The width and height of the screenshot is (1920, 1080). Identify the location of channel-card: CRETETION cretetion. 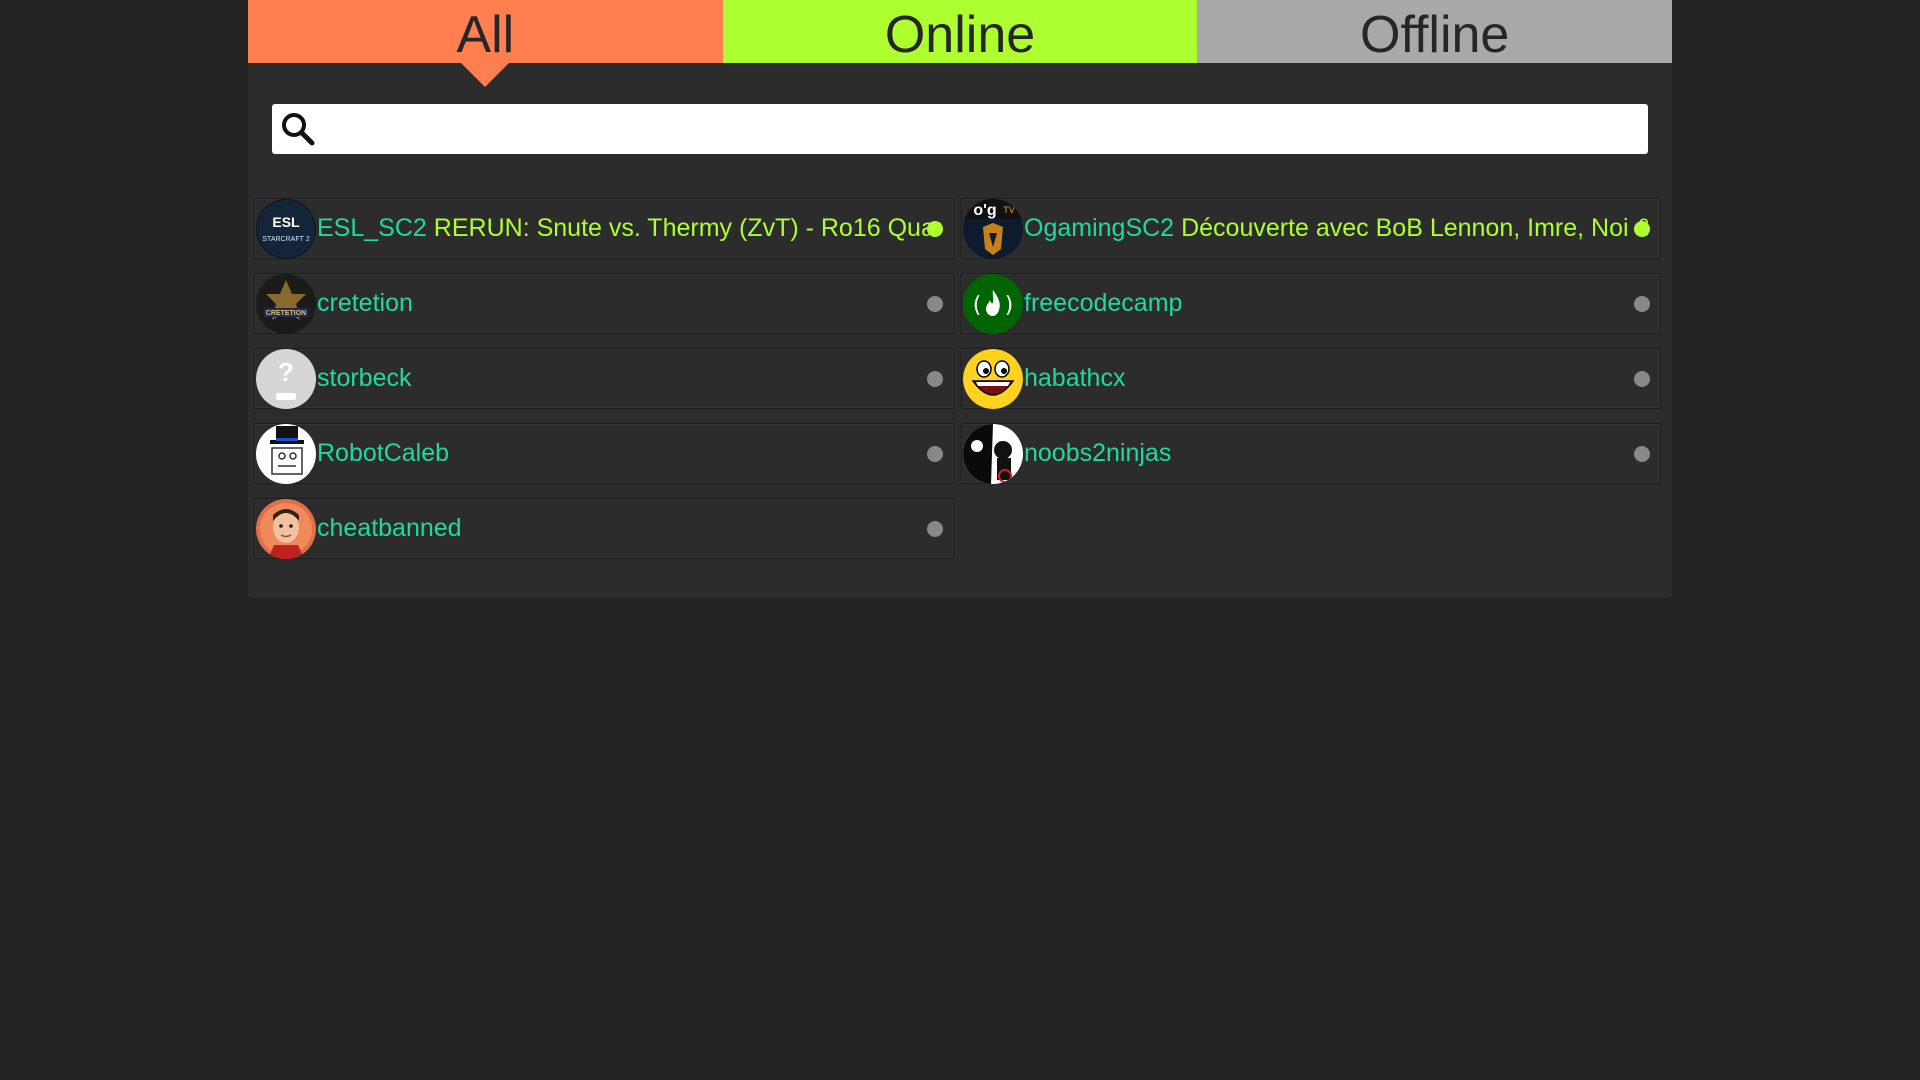
(604, 303).